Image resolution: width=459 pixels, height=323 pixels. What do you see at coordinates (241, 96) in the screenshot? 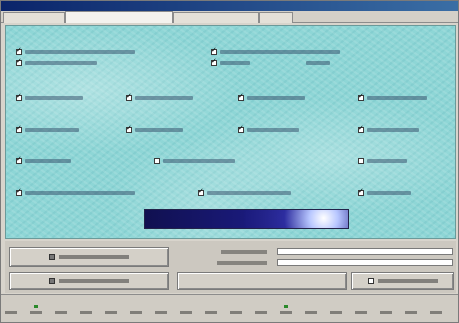
I see `section-2-checkbox-3-box` at bounding box center [241, 96].